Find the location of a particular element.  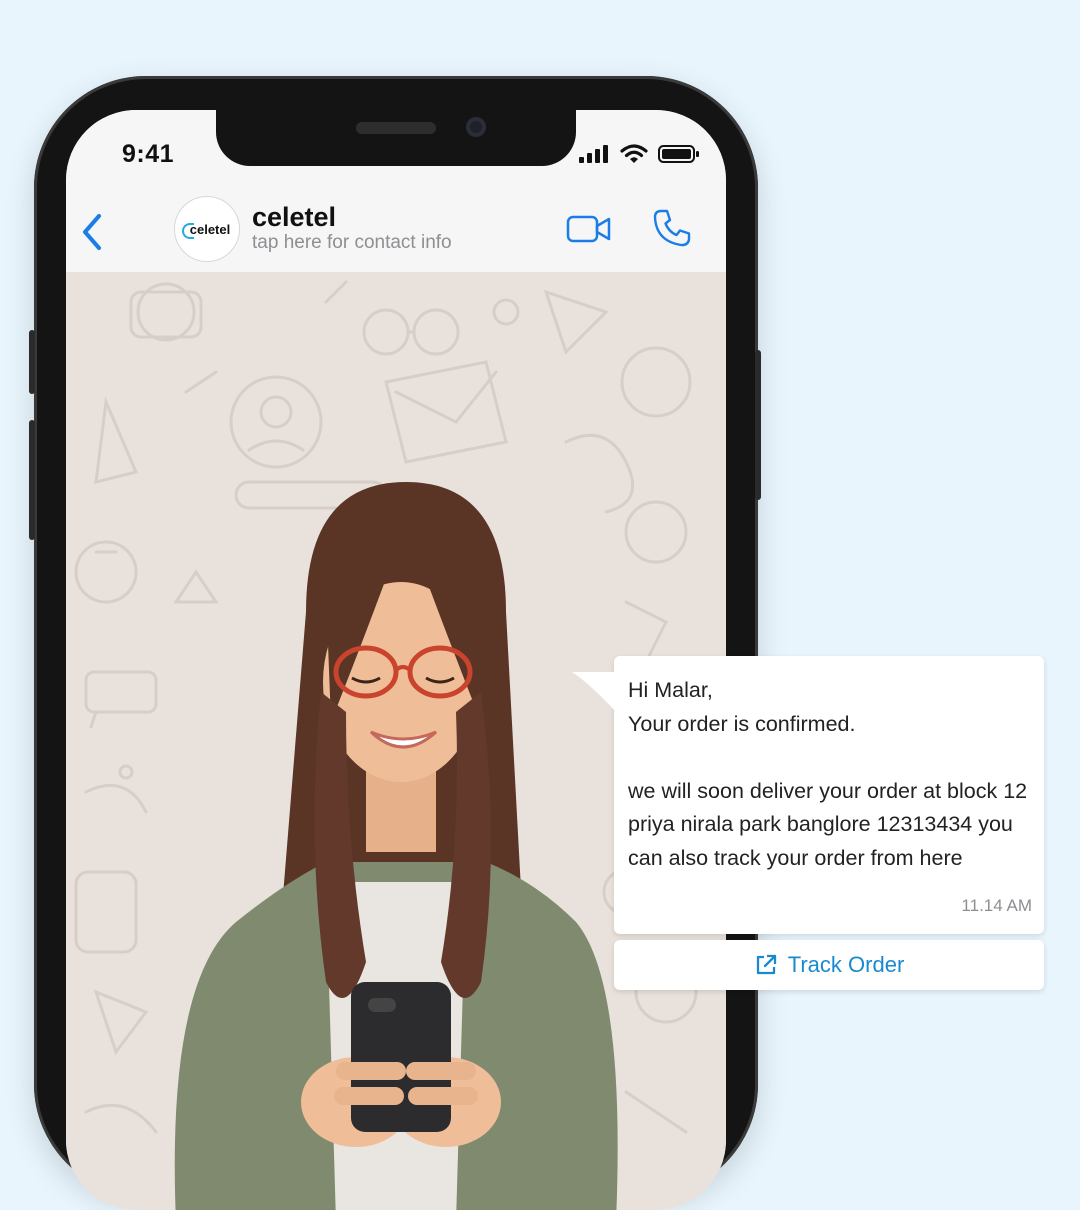

track-order-button: Track Order is located at coordinates (829, 965).